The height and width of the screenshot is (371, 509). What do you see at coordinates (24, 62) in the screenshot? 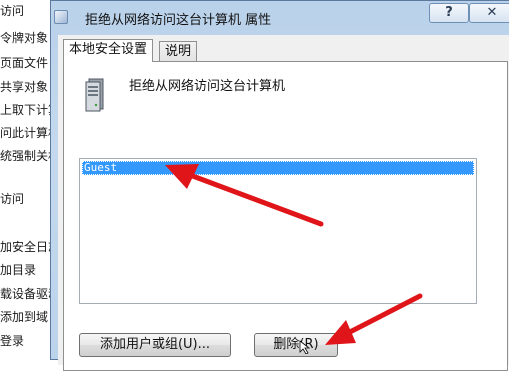
I see `background-item: 页面文件` at bounding box center [24, 62].